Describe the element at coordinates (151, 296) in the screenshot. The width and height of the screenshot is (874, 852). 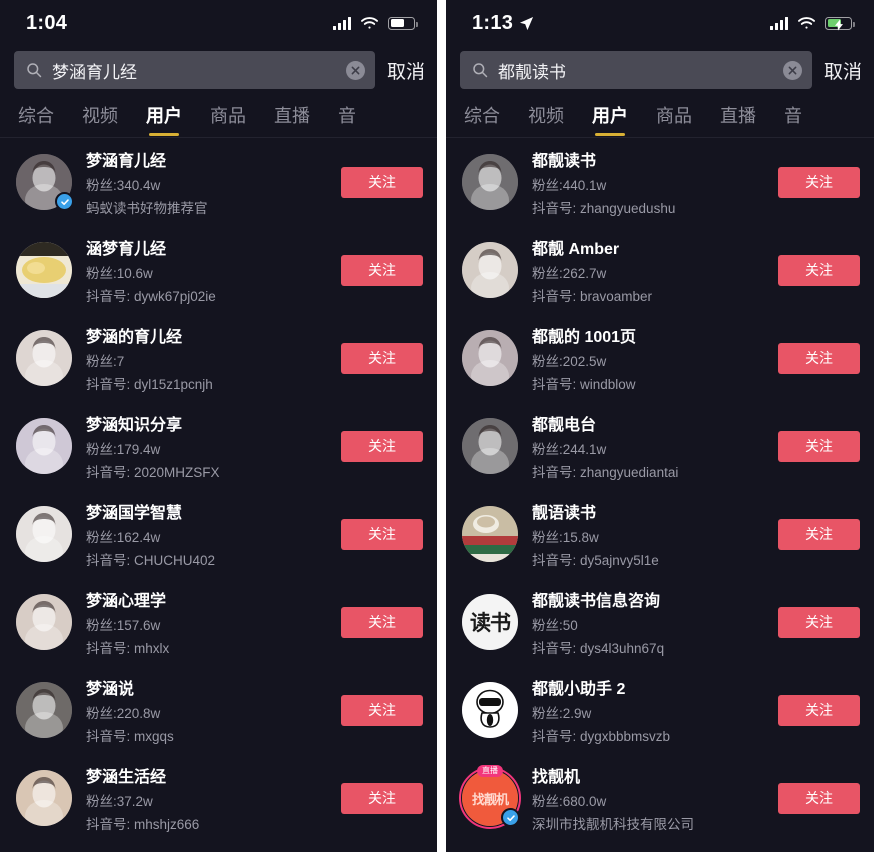
I see `user-subtitle: 抖音号: dywk67pj02ie` at that location.